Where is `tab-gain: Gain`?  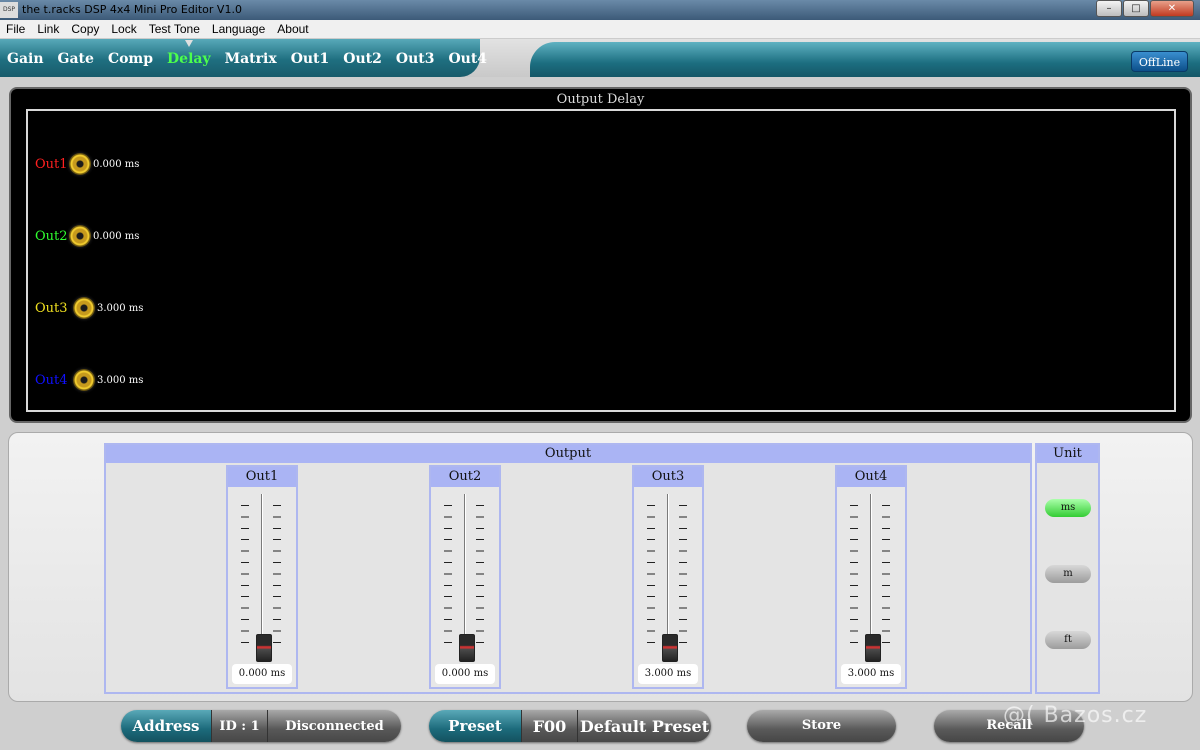
tab-gain: Gain is located at coordinates (25, 58).